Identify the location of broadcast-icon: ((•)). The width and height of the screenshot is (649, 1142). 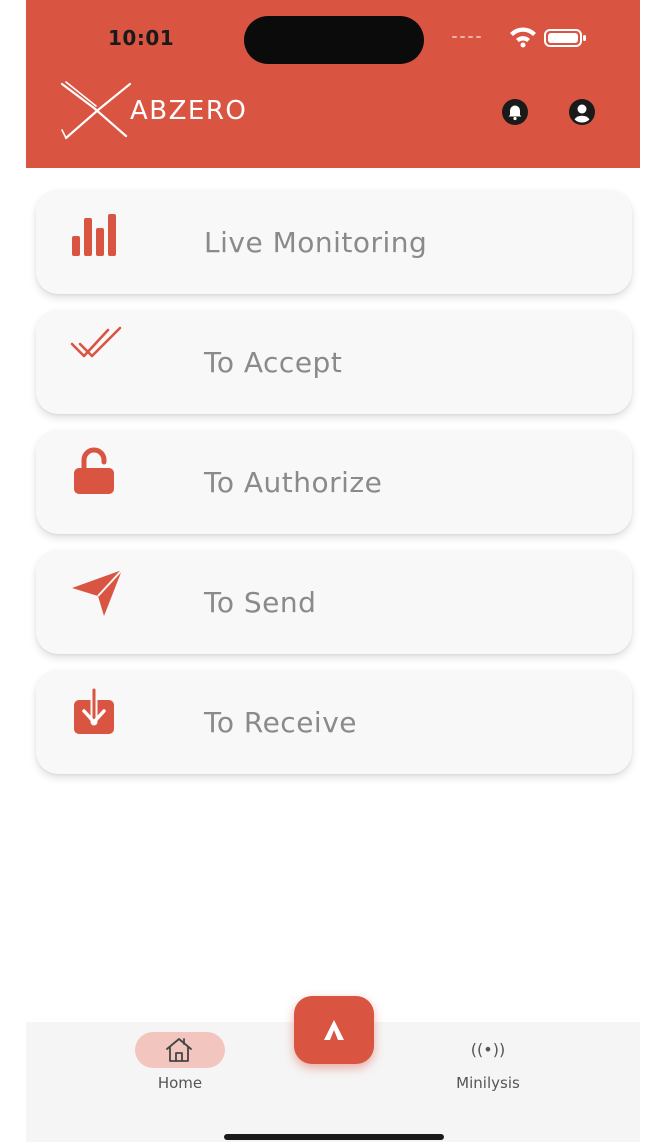
(488, 1049).